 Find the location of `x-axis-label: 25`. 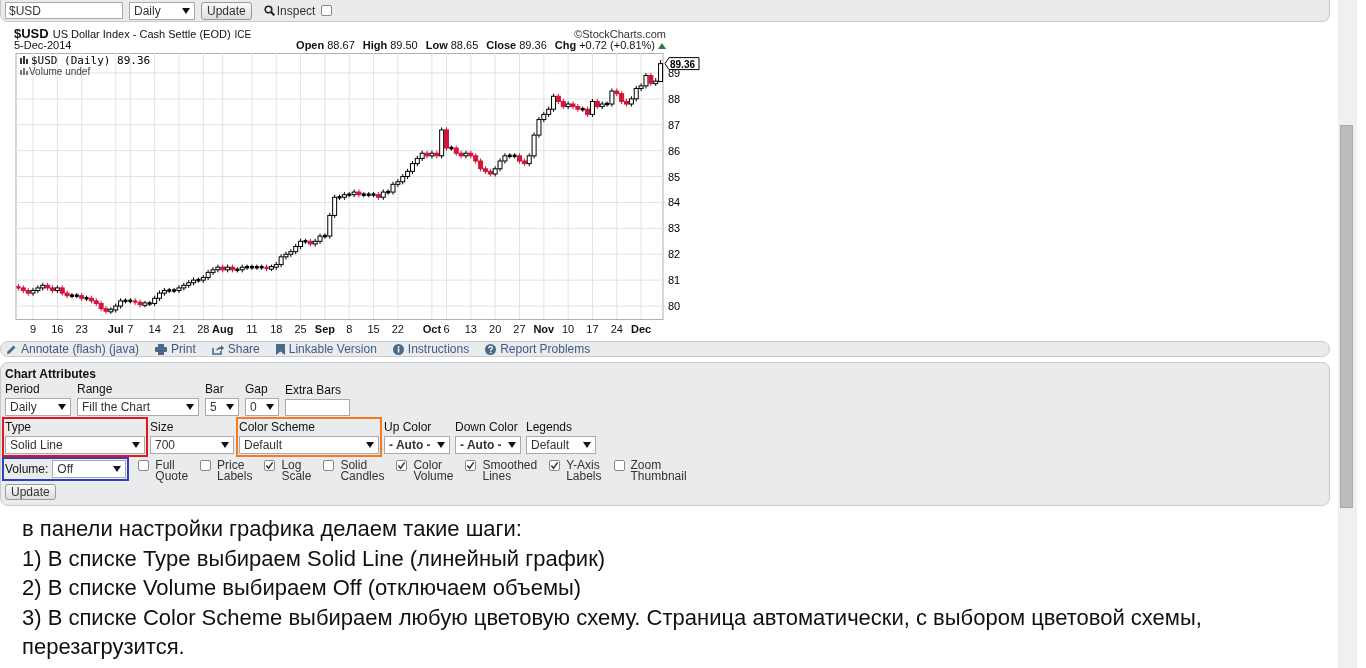

x-axis-label: 25 is located at coordinates (300, 329).